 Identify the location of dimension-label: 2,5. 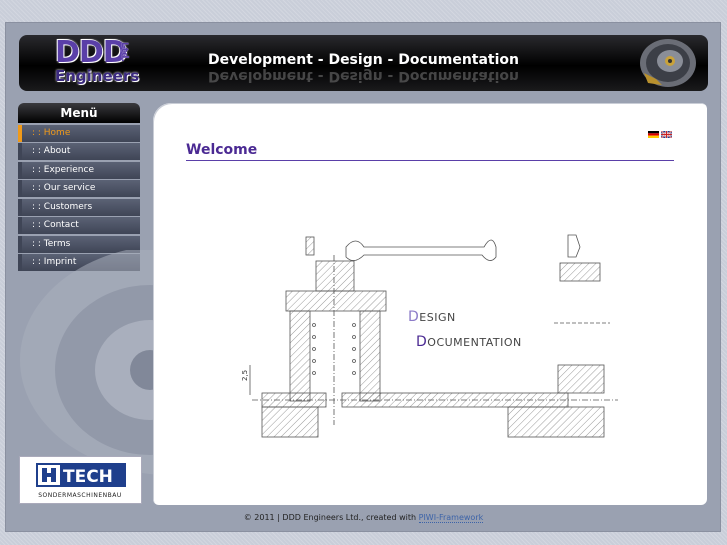
(245, 375).